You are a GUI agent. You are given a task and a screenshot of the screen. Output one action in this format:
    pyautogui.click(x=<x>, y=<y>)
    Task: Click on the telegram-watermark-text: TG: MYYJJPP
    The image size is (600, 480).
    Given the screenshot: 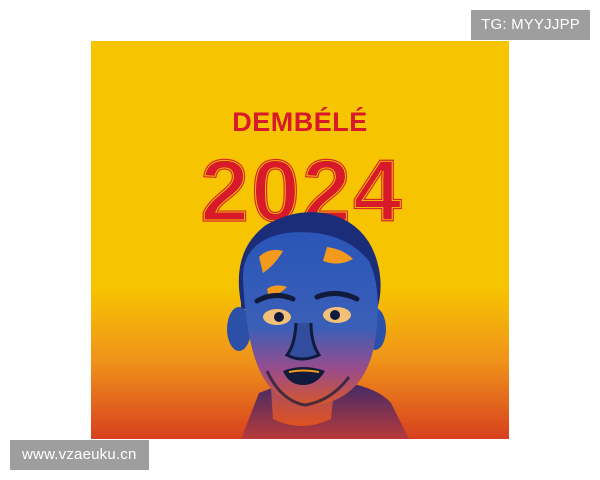 What is the action you would take?
    pyautogui.click(x=530, y=24)
    